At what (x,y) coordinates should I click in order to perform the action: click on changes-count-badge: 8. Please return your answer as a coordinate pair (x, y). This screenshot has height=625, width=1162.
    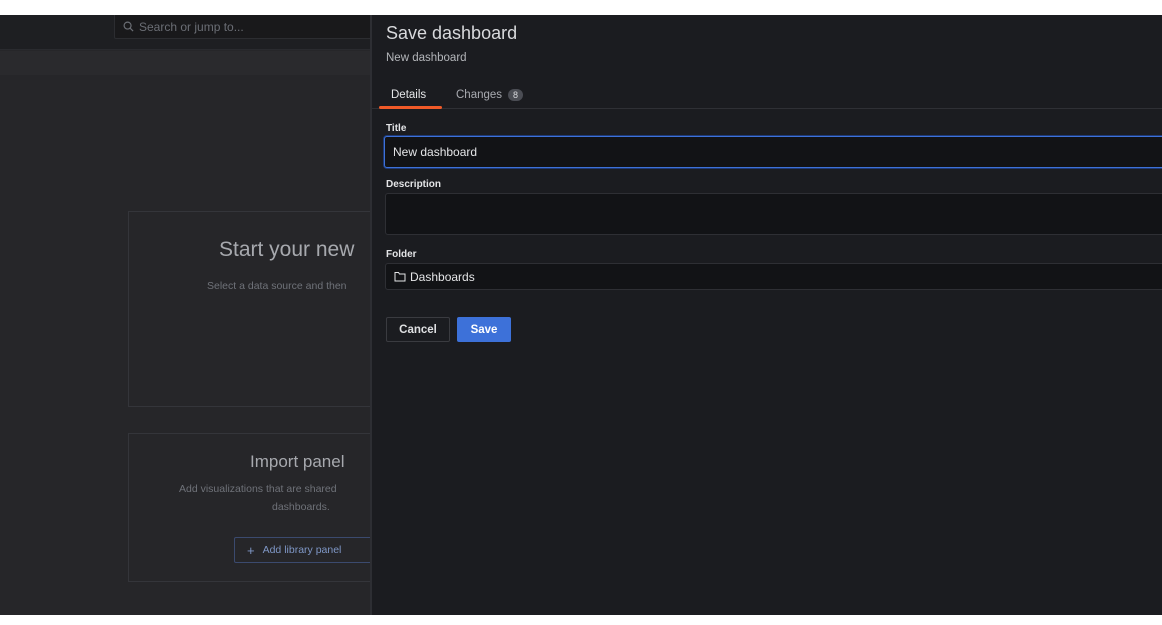
    Looking at the image, I should click on (516, 95).